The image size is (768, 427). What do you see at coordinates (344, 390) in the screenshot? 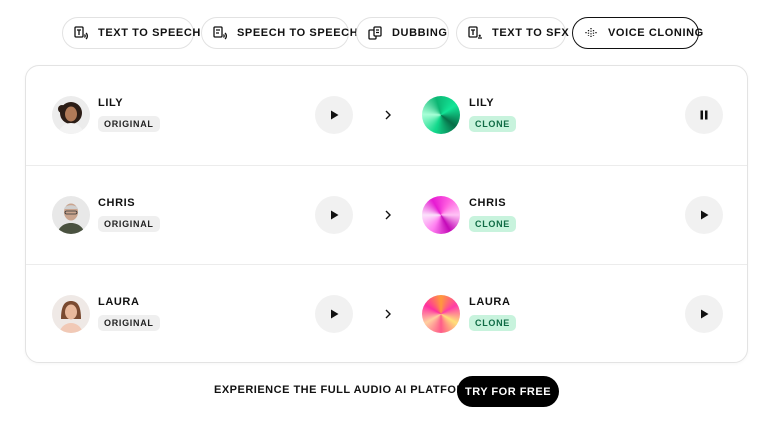
I see `cta-text: EXPERIENCE THE FULL AUDIO AI PLATFORM` at bounding box center [344, 390].